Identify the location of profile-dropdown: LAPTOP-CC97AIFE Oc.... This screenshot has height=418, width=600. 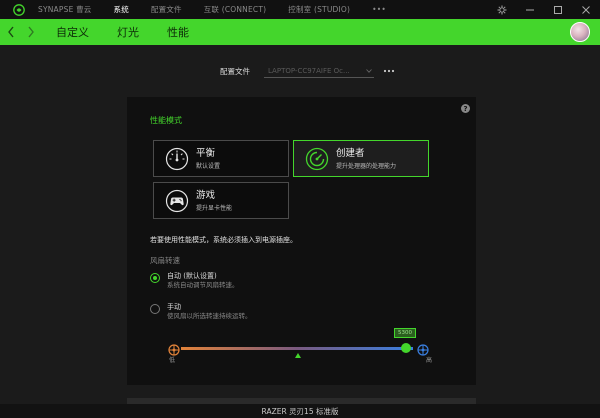
(319, 71).